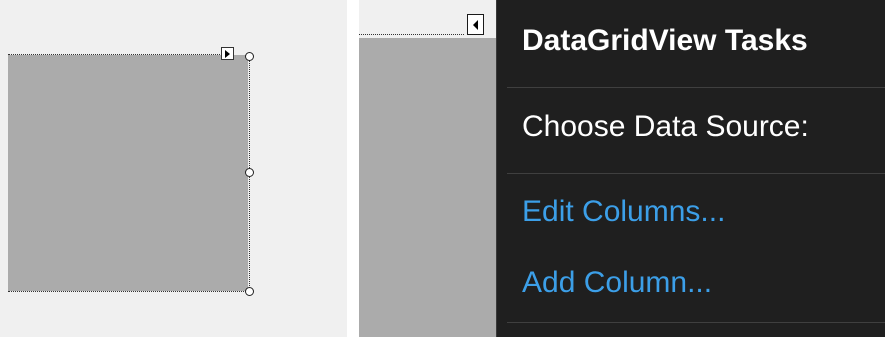 This screenshot has height=337, width=885. What do you see at coordinates (353, 168) in the screenshot?
I see `image-gutter` at bounding box center [353, 168].